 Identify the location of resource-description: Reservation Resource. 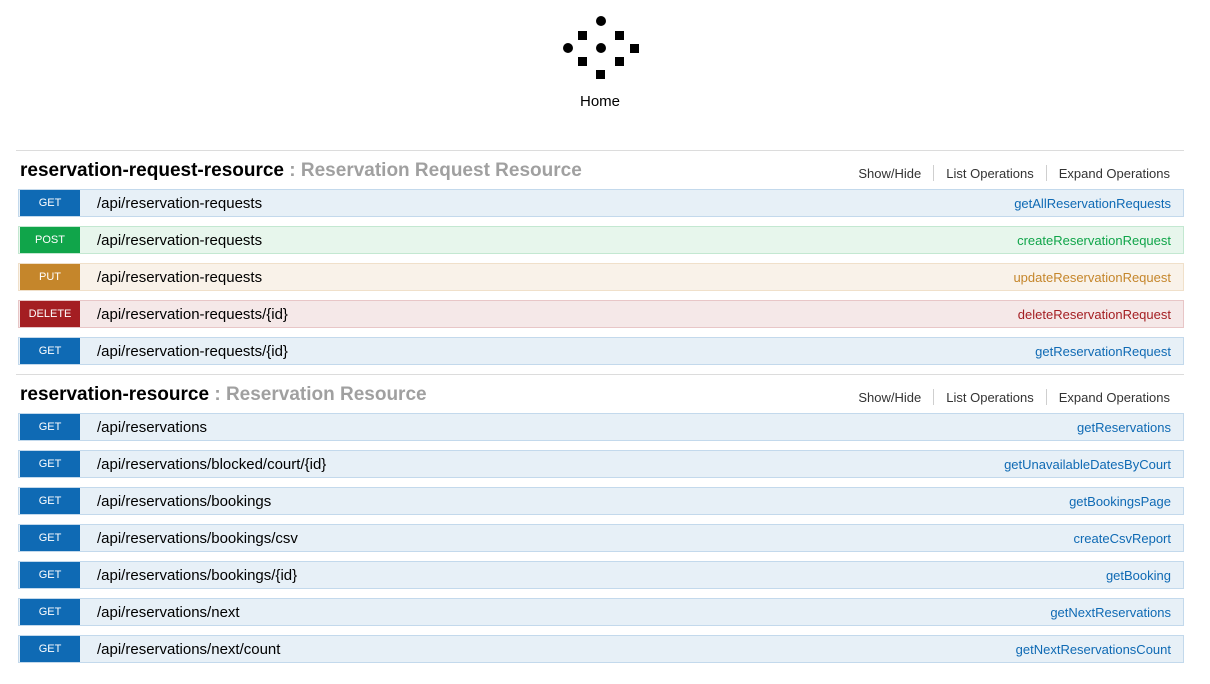
(326, 394).